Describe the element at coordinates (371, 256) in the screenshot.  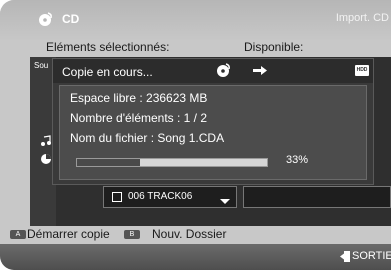
I see `exit-button: SORTIE` at that location.